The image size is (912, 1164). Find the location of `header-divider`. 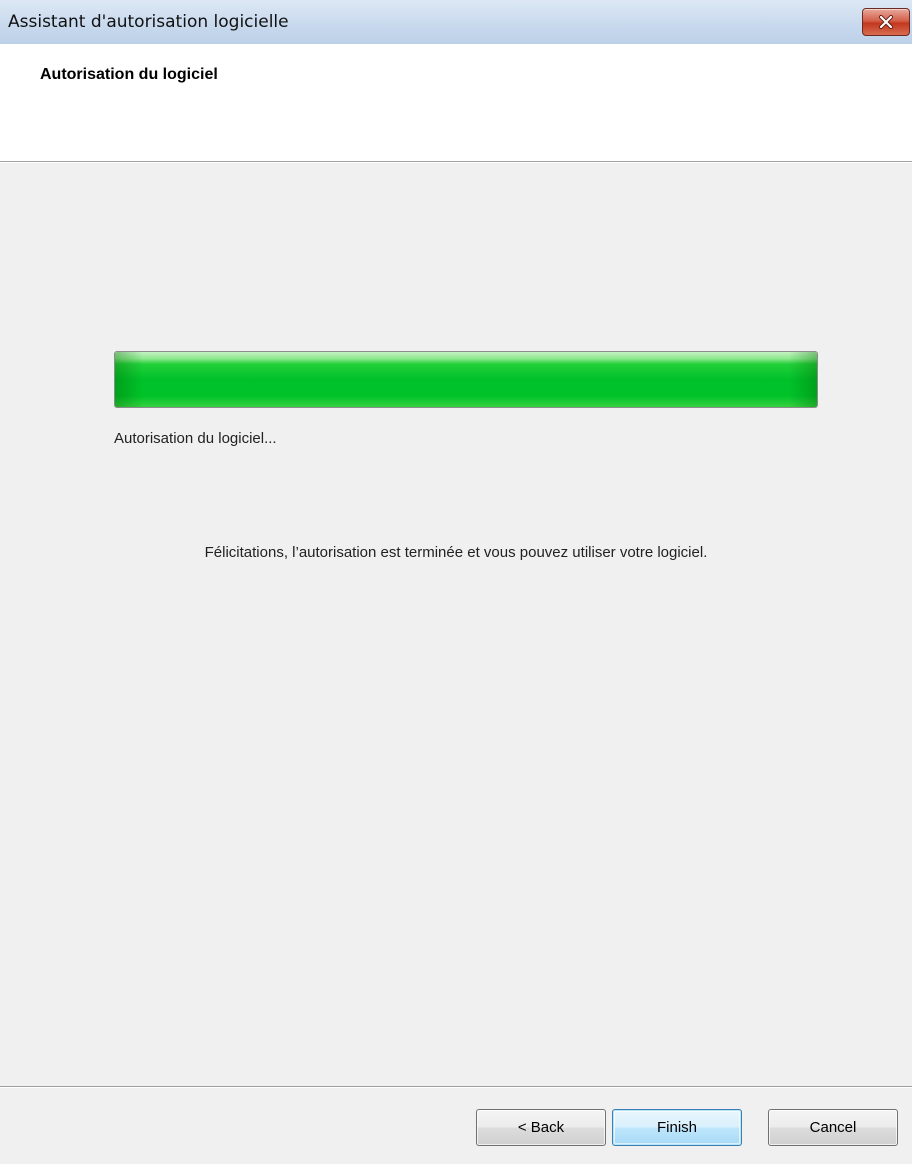

header-divider is located at coordinates (456, 162).